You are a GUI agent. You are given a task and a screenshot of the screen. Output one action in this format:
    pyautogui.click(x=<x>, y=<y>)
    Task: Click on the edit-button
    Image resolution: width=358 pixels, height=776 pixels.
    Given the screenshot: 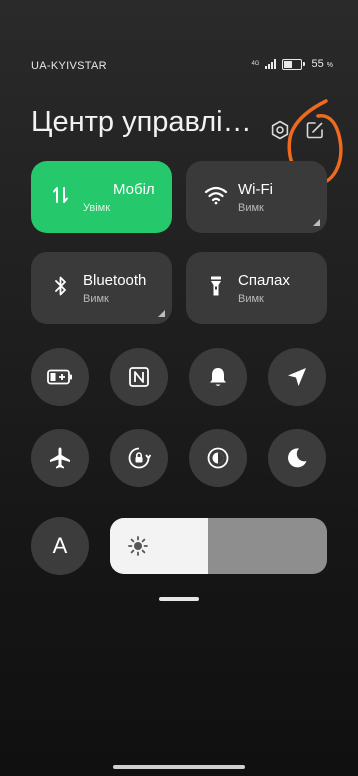 What is the action you would take?
    pyautogui.click(x=315, y=130)
    